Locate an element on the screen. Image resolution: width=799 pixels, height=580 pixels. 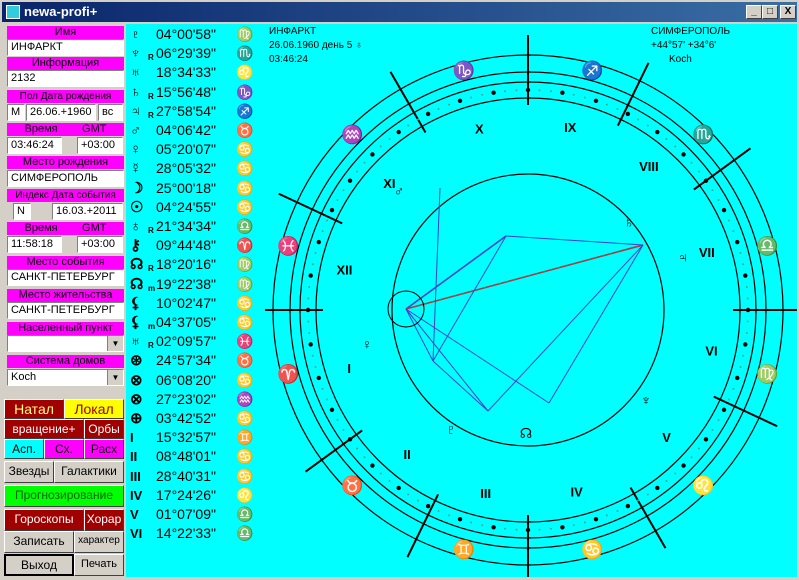
residence-label: Место жительства is located at coordinates (65, 295).